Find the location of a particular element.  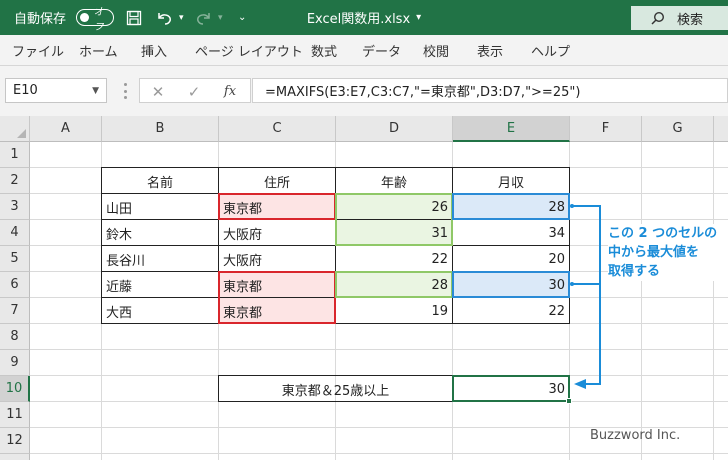

formula-input: =MAXIFS(E3:E7,C3:C7,"=東京都",D3:D7,">=25") is located at coordinates (490, 90).